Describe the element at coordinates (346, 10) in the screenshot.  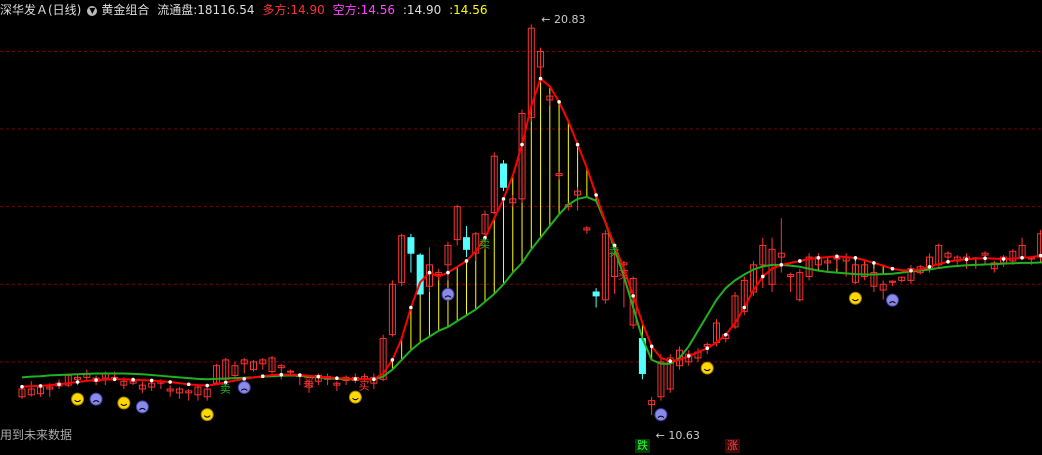
I see `short-label: 空方:` at that location.